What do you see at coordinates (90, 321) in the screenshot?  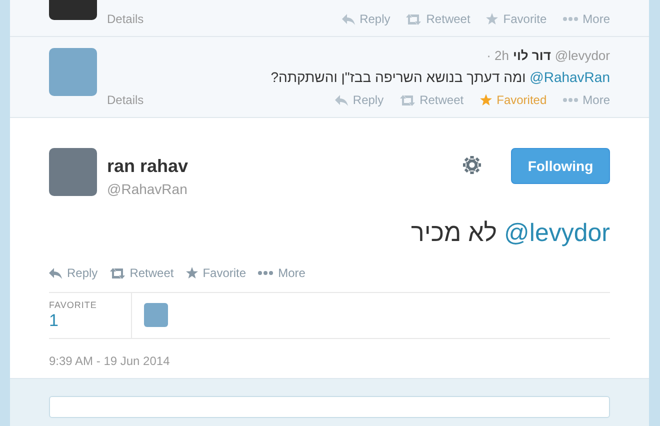 I see `favorite-count: 1` at bounding box center [90, 321].